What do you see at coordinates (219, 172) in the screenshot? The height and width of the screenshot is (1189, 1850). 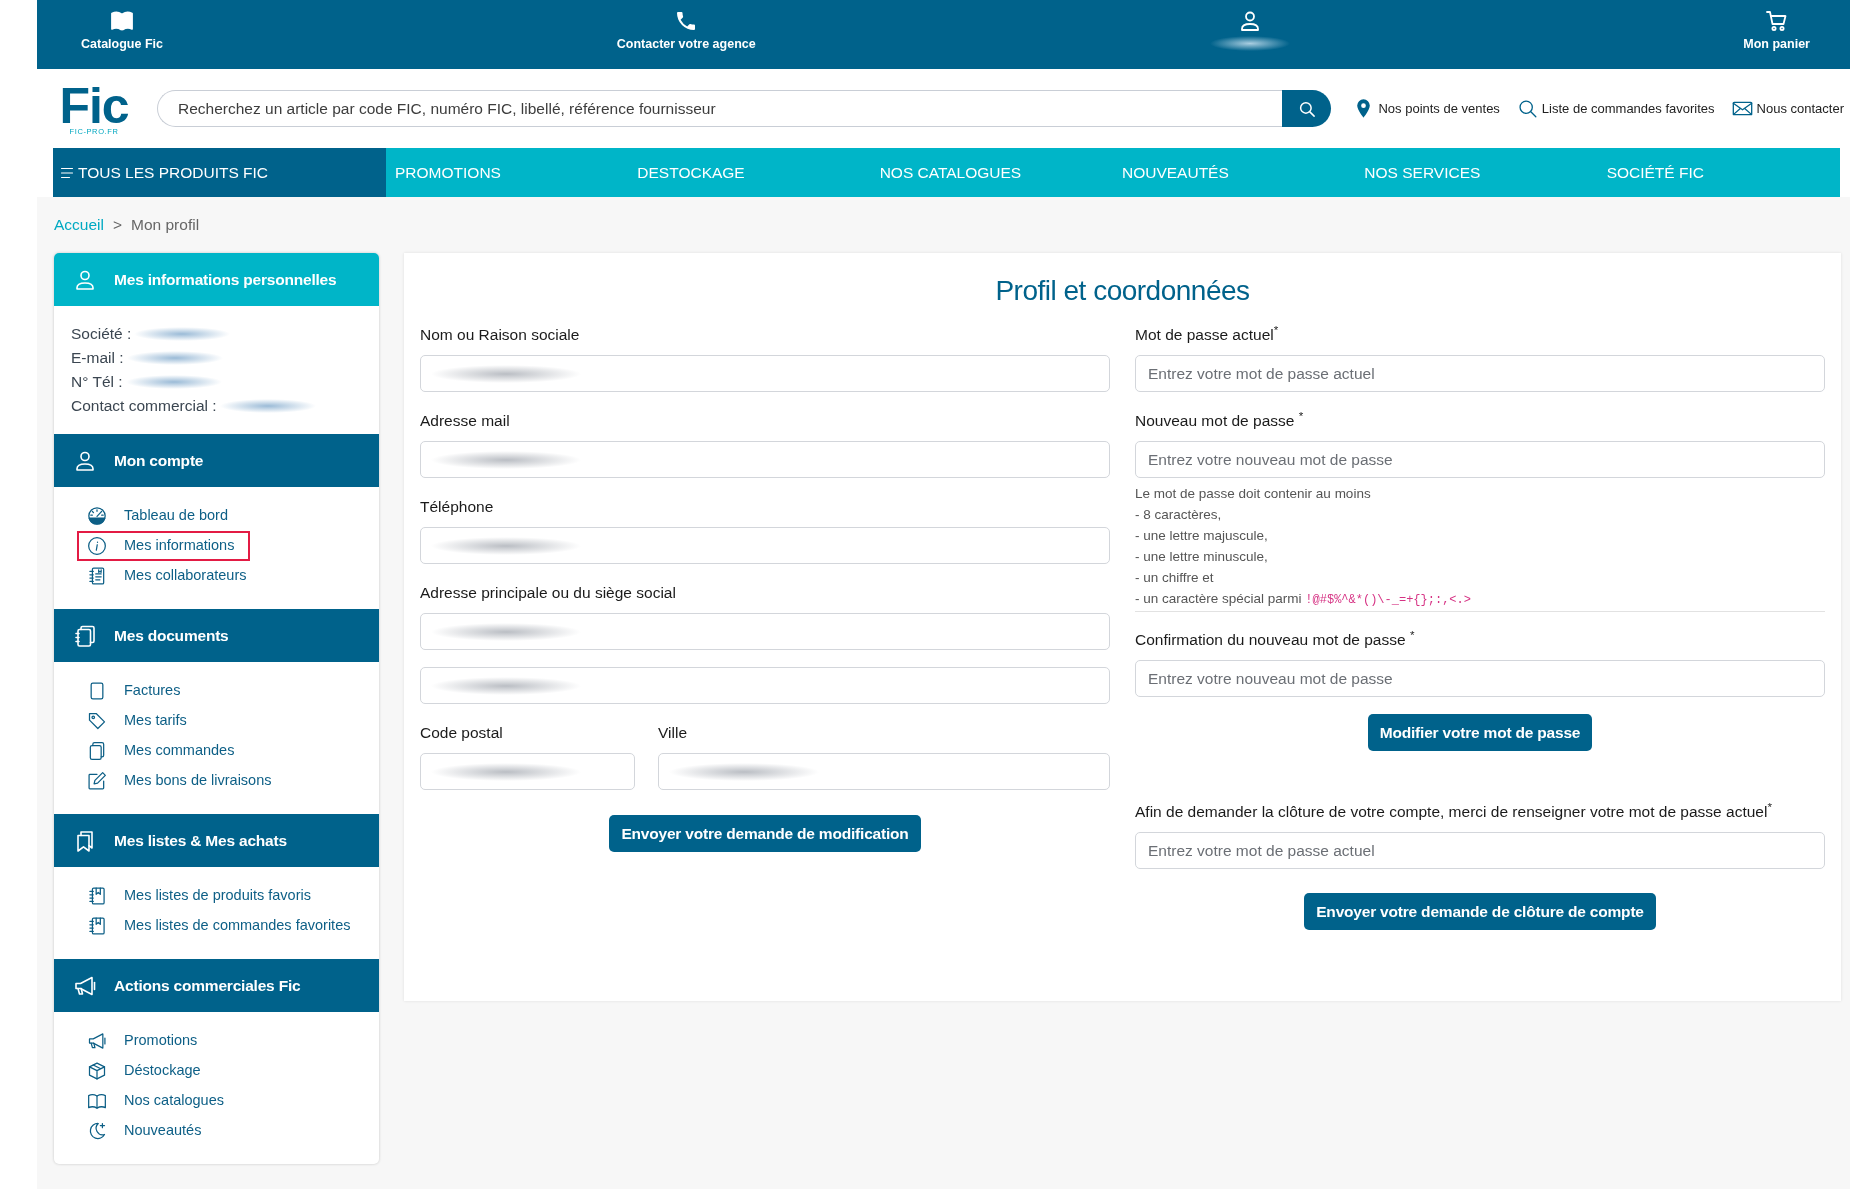 I see `all-products-menu: TOUS LES PRODUITS FIC` at bounding box center [219, 172].